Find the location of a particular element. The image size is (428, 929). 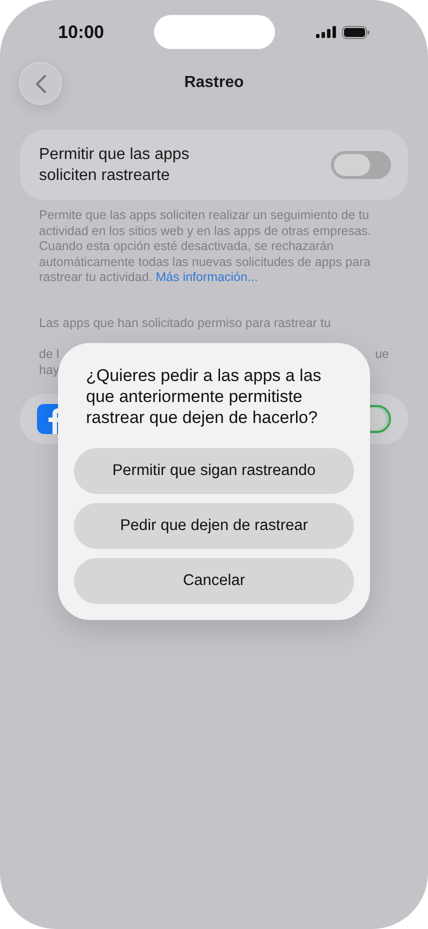

apps-note-text: ue is located at coordinates (382, 355).